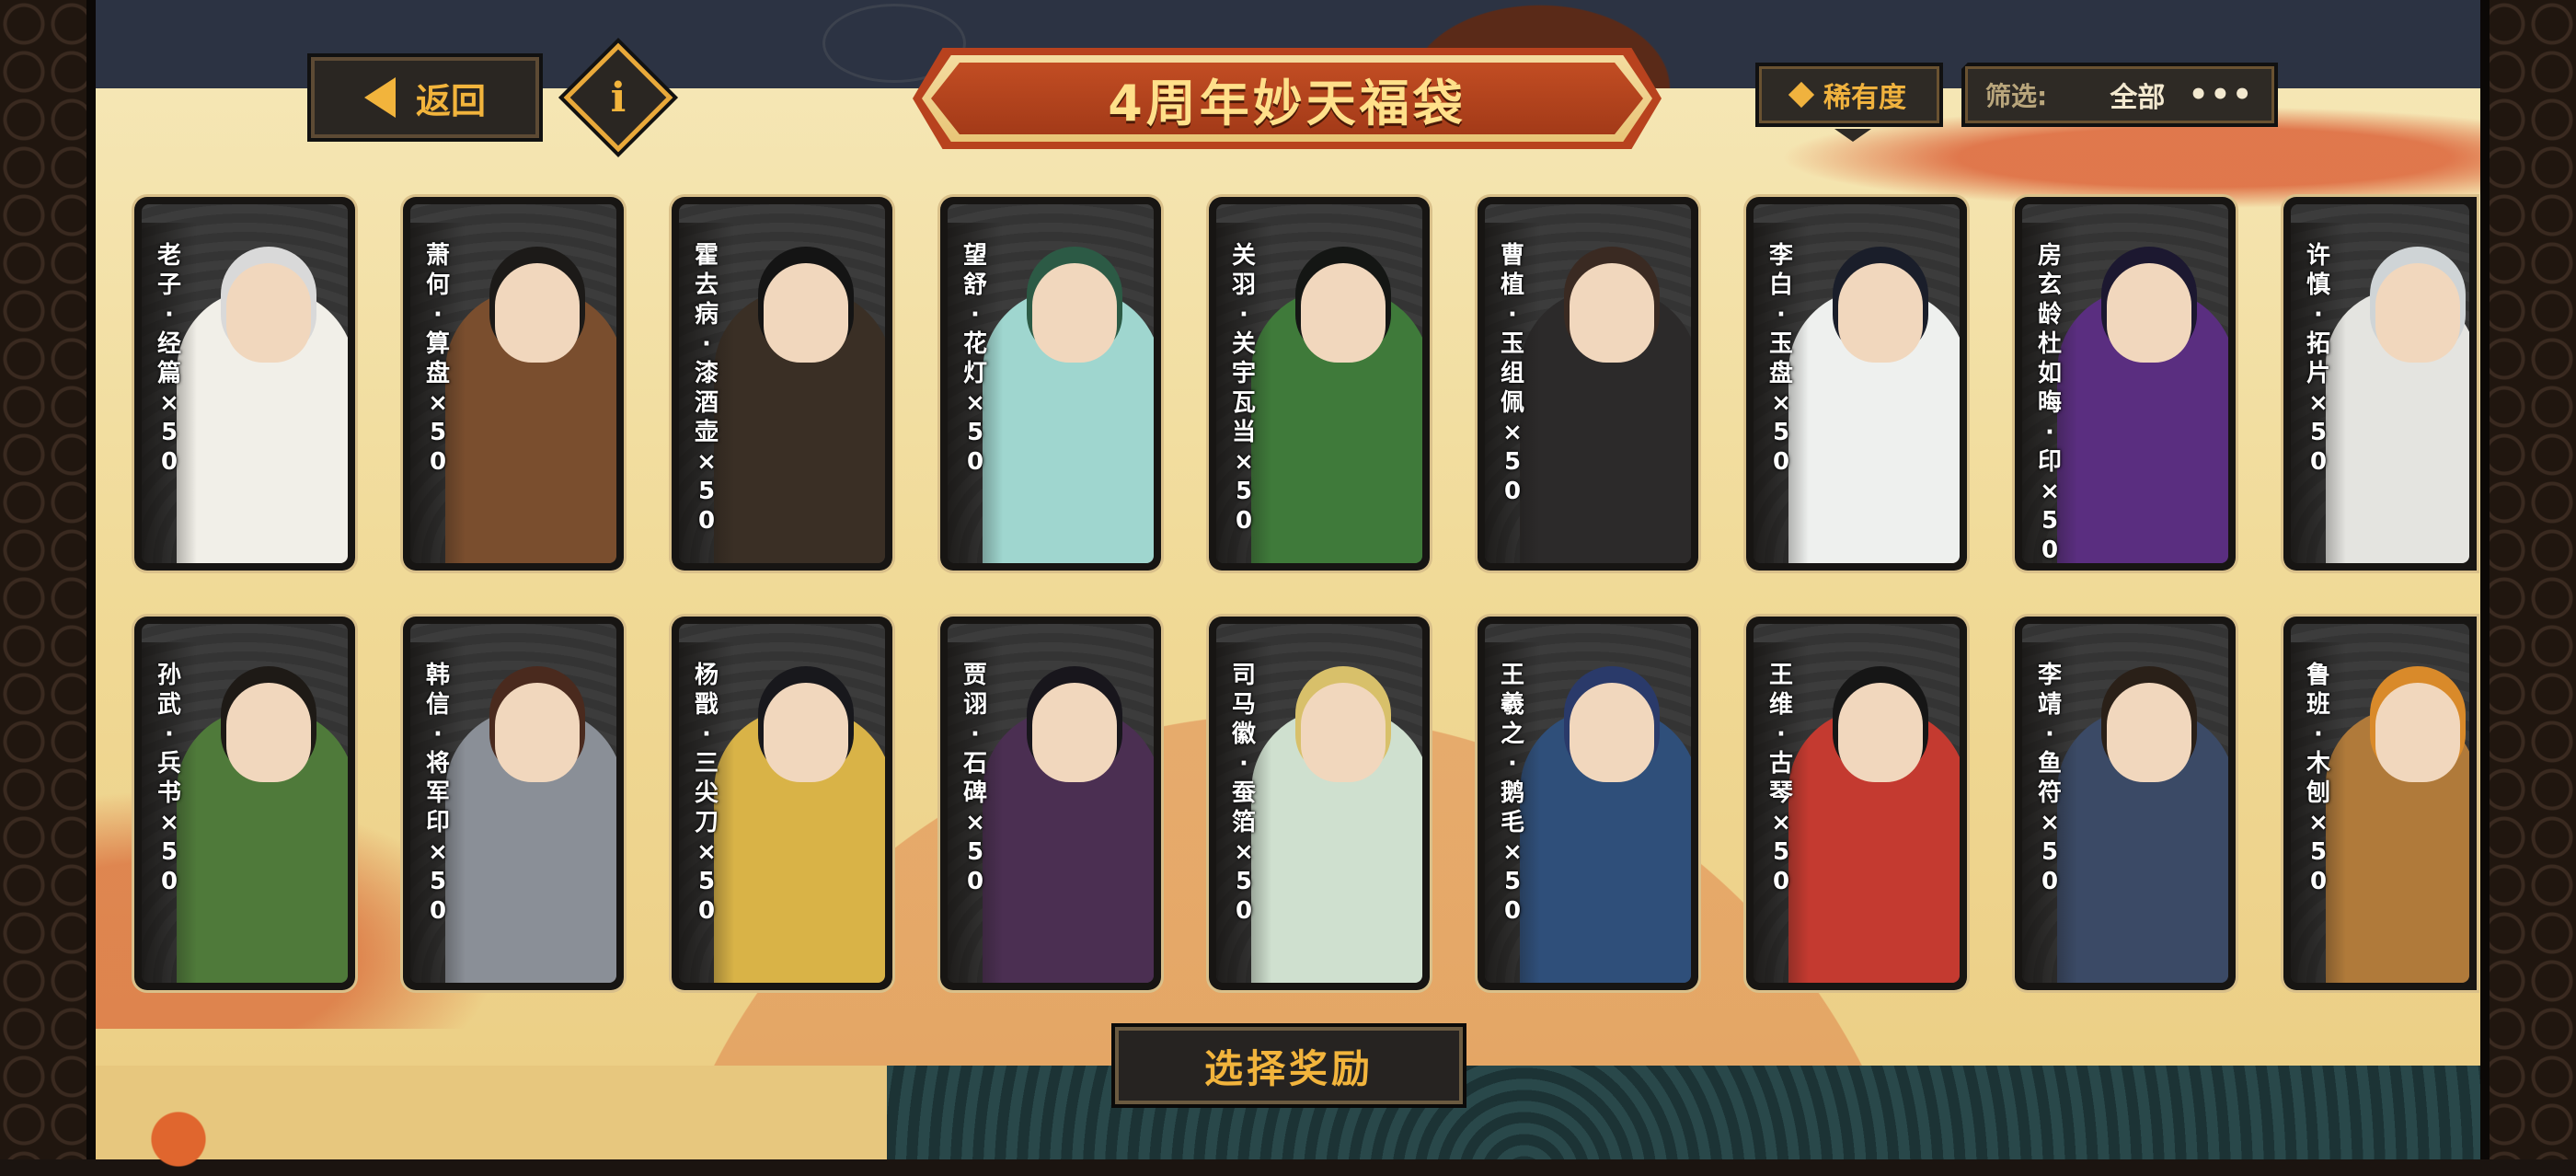 This screenshot has width=2576, height=1176. Describe the element at coordinates (1801, 95) in the screenshot. I see `diamond-icon` at that location.